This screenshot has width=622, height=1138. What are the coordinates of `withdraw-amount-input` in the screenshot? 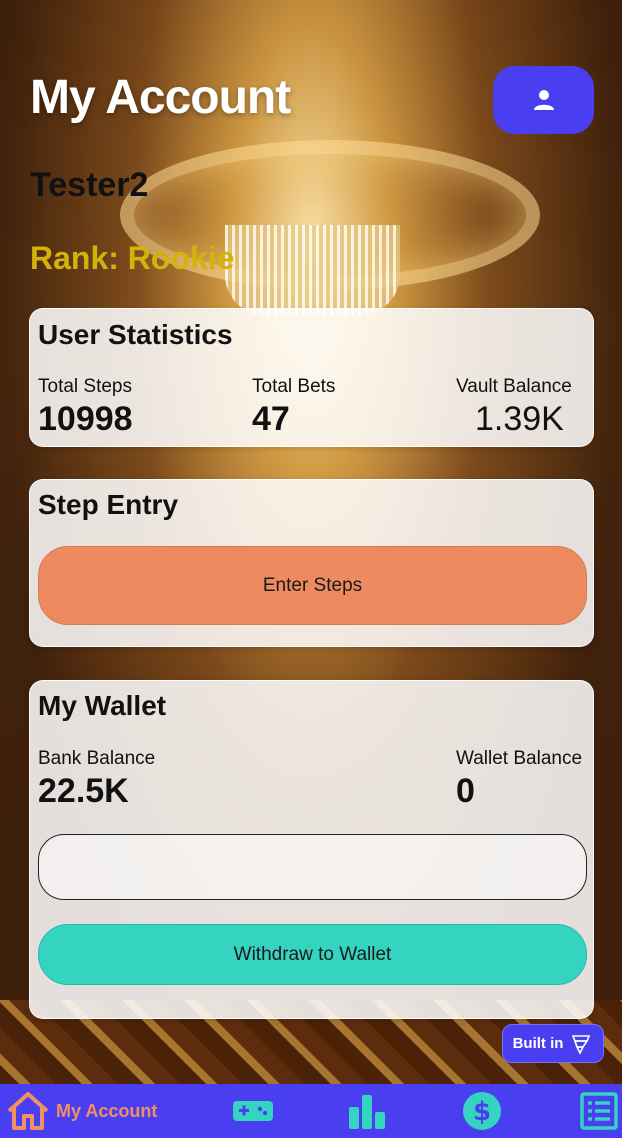 It's located at (312, 867).